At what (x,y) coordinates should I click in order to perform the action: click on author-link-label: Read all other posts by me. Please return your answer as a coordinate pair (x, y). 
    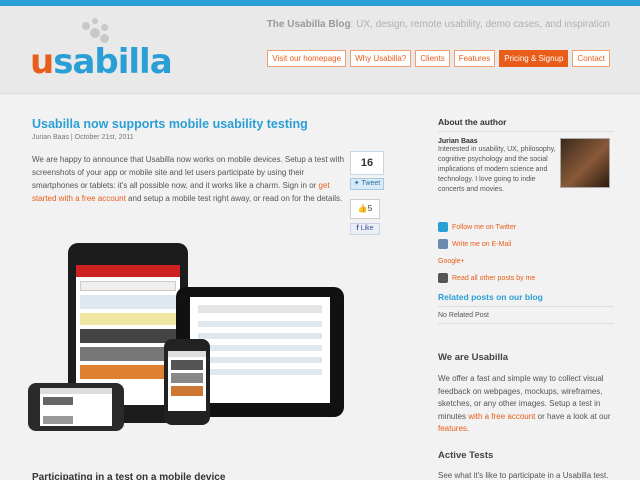
    Looking at the image, I should click on (494, 278).